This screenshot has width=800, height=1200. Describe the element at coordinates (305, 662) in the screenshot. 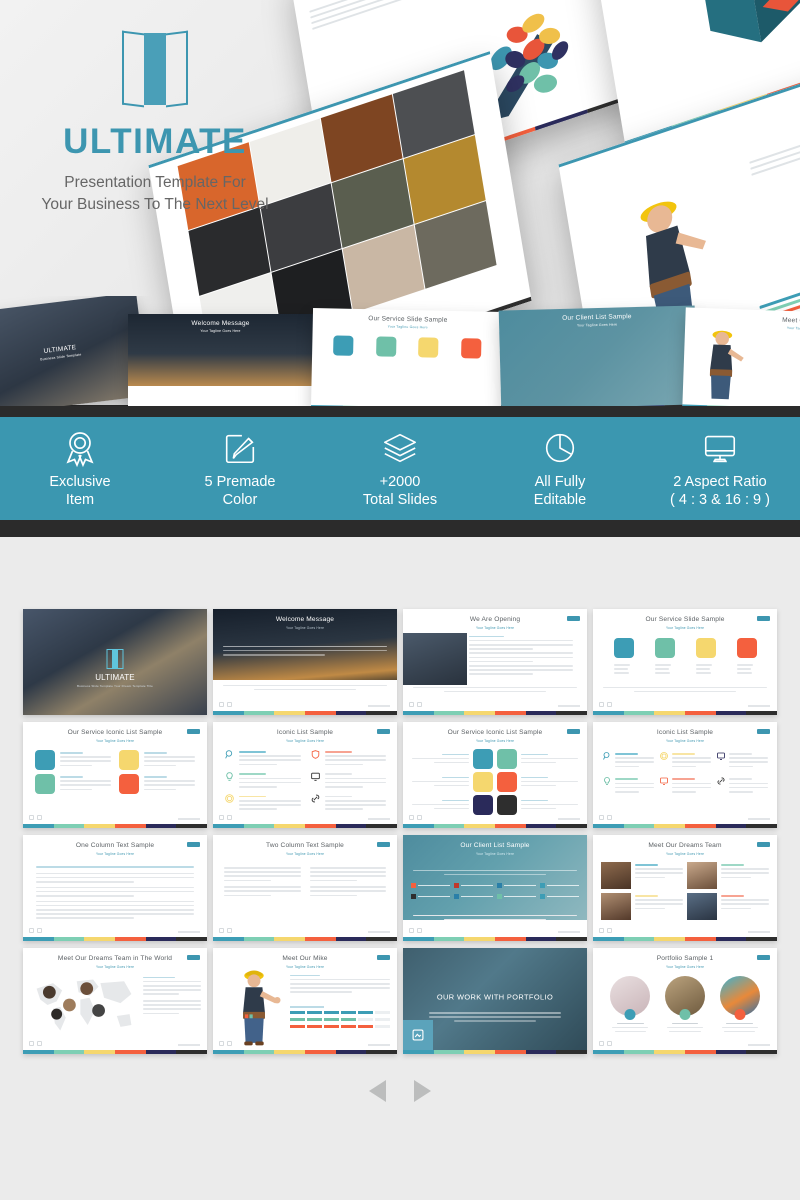

I see `thumbnail-welcome: Welcome Message Your Tagline Goes Here` at that location.